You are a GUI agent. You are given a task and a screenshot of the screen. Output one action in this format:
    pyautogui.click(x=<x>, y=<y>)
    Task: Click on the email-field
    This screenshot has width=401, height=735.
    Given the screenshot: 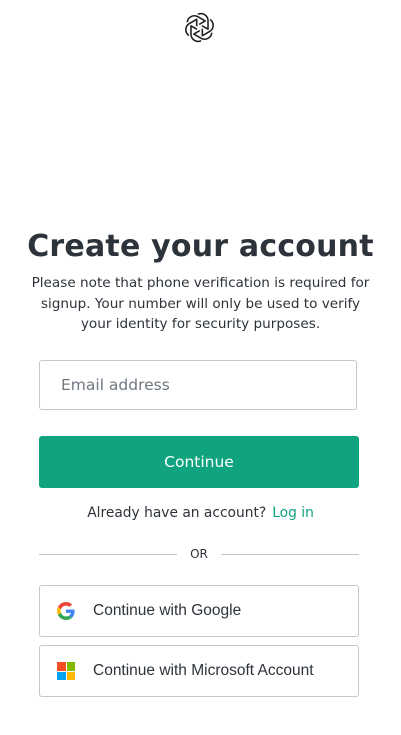 What is the action you would take?
    pyautogui.click(x=198, y=385)
    